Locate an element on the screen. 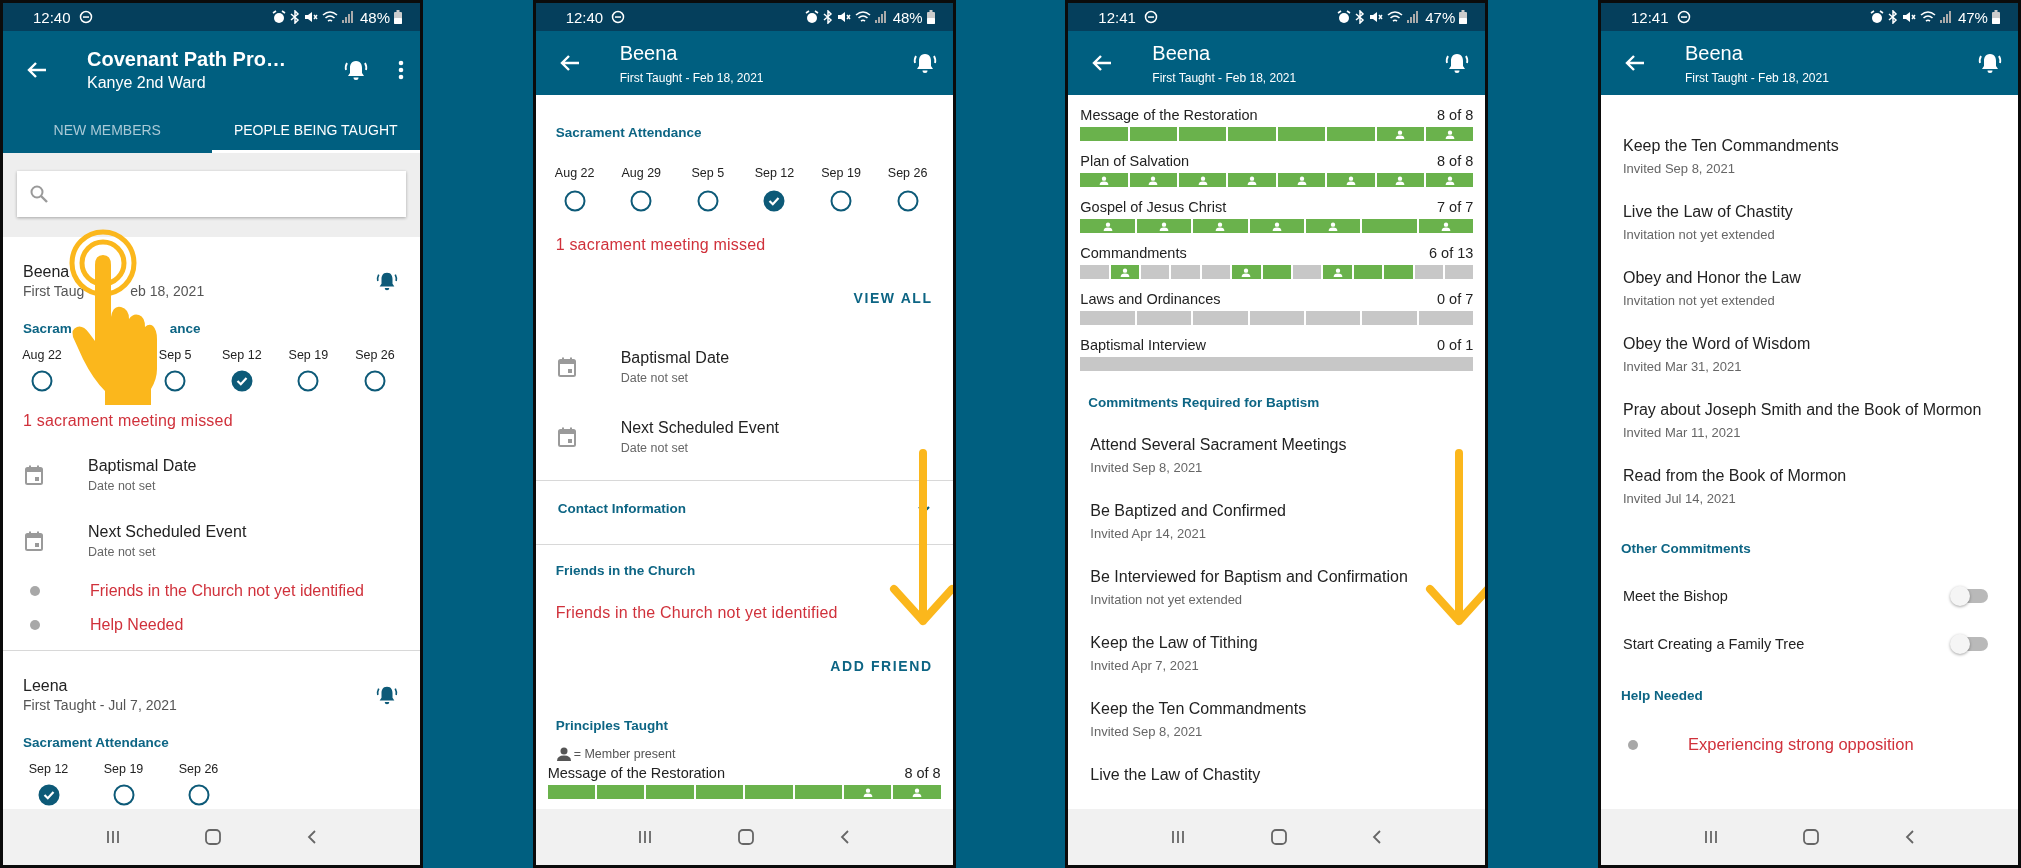 This screenshot has width=2021, height=868. principle-name: Commandments is located at coordinates (1133, 253).